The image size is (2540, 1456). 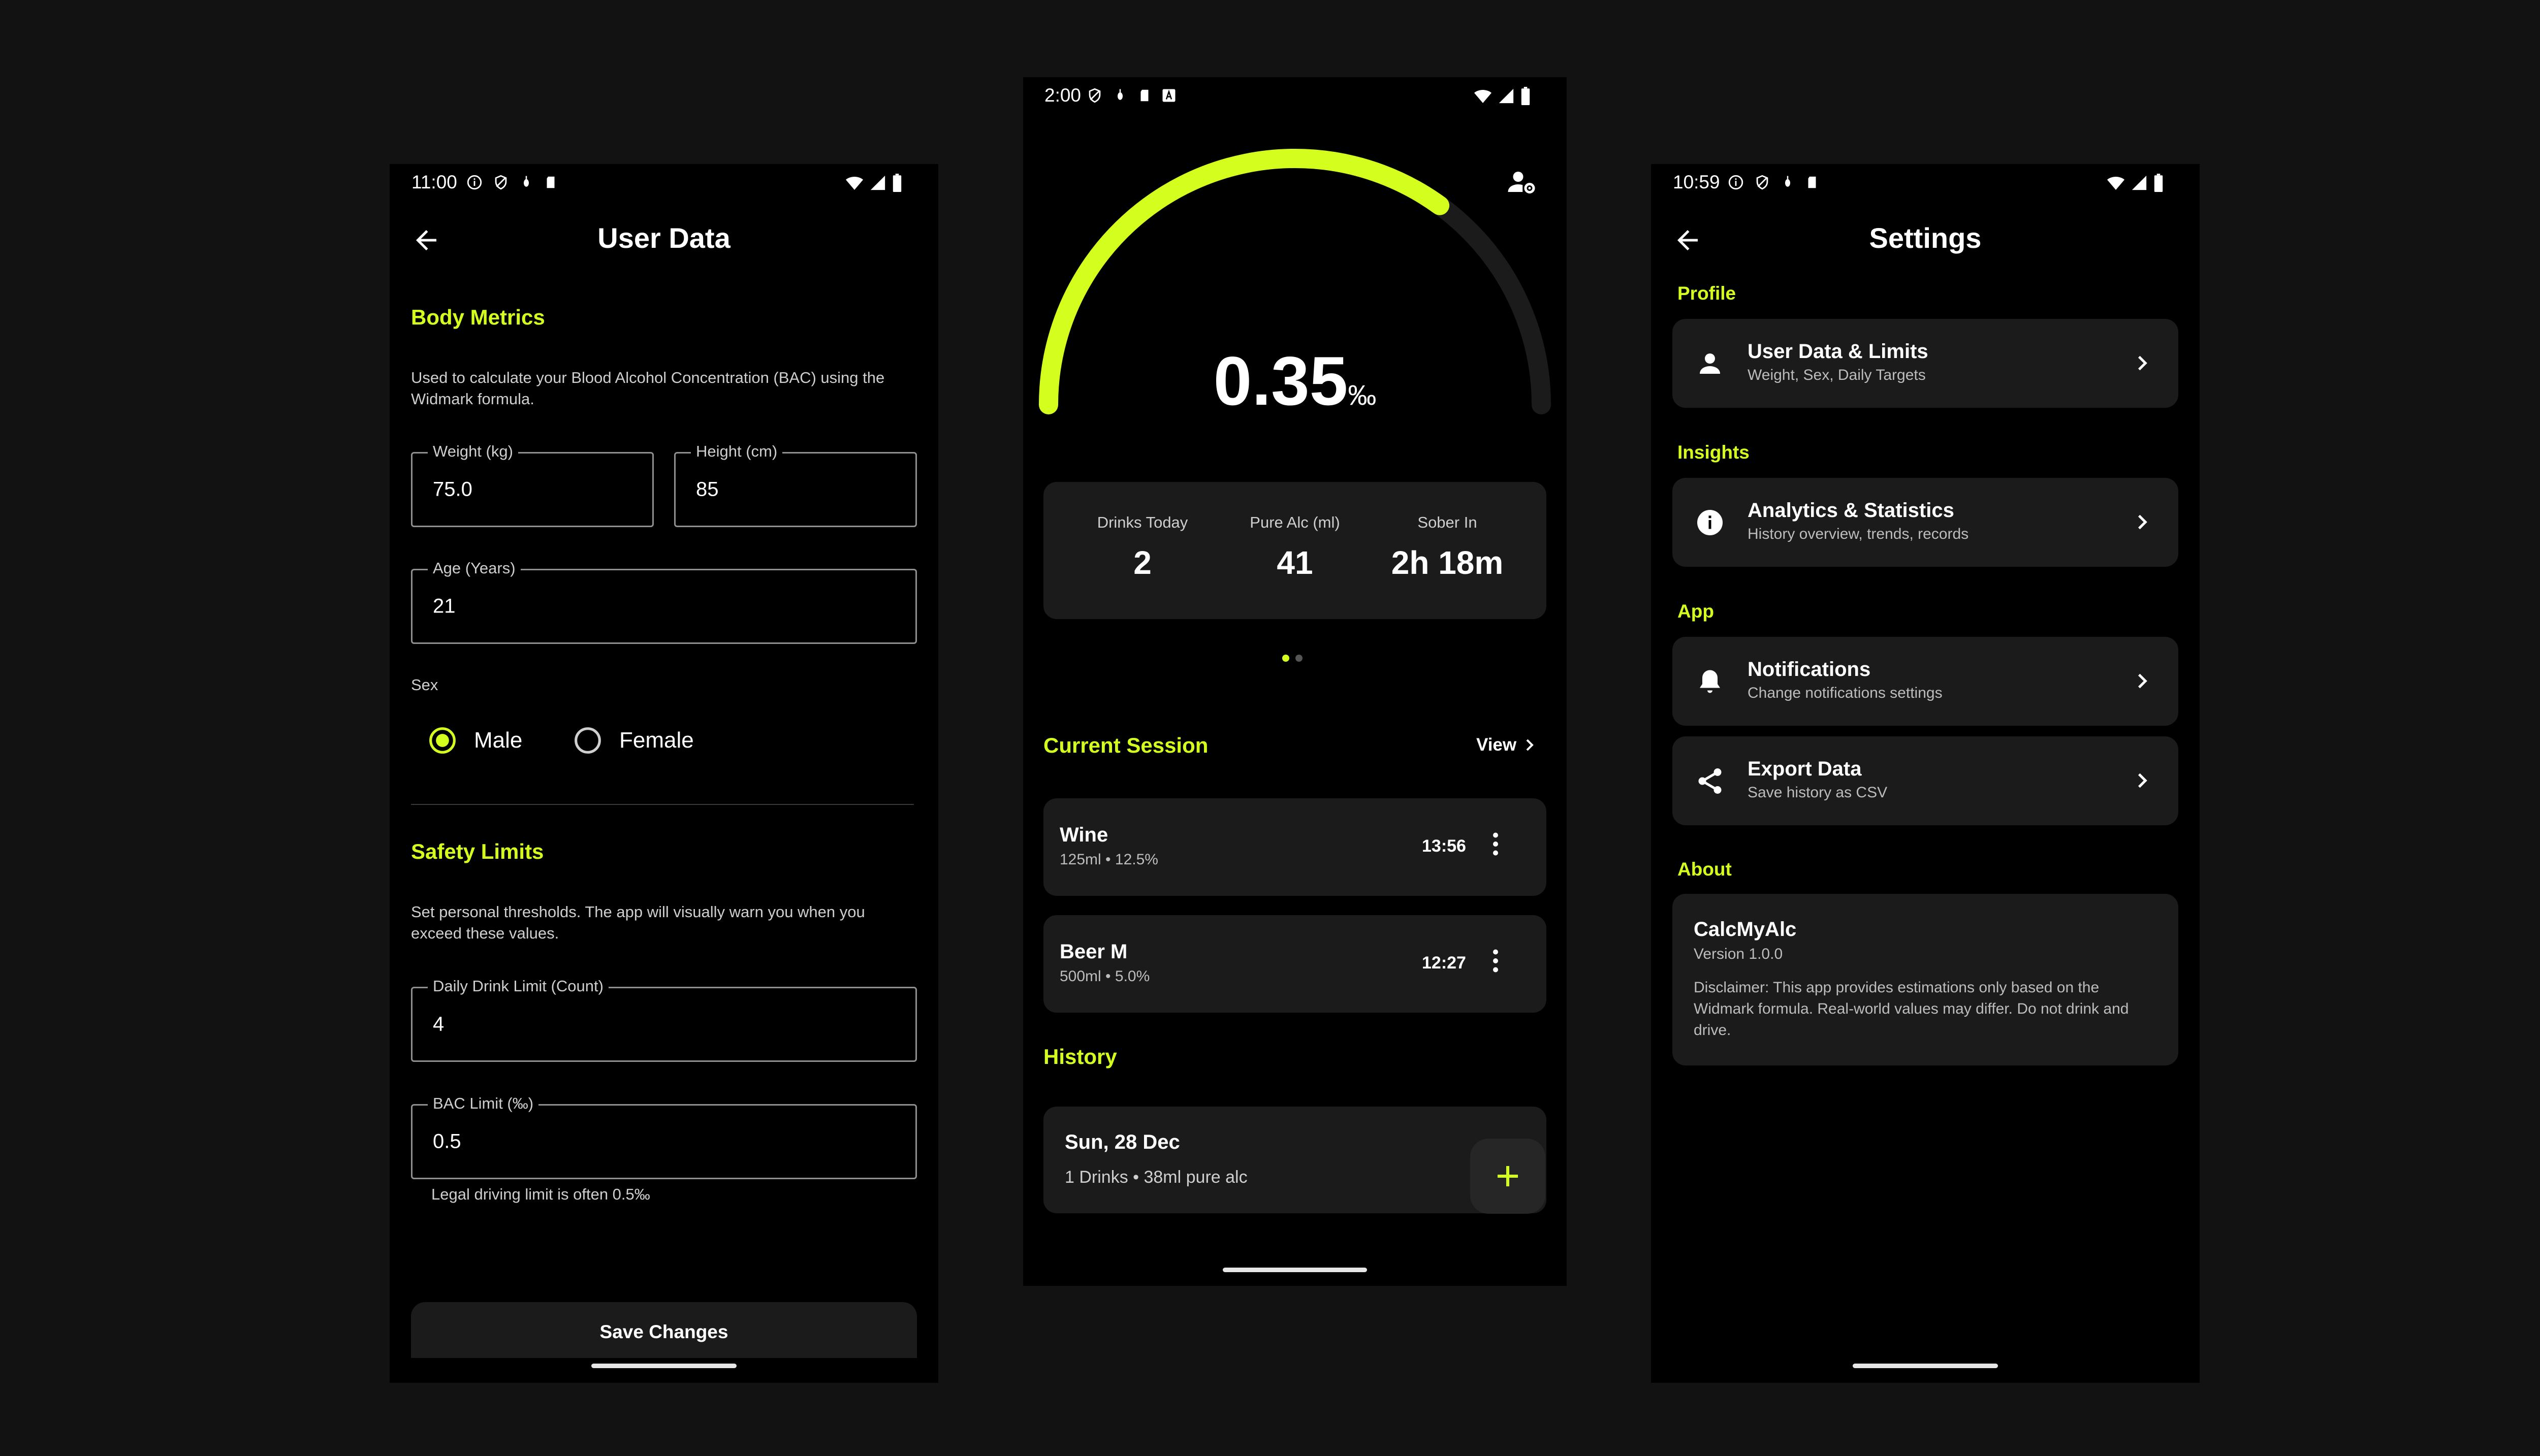 What do you see at coordinates (1285, 658) in the screenshot?
I see `page-dot-active` at bounding box center [1285, 658].